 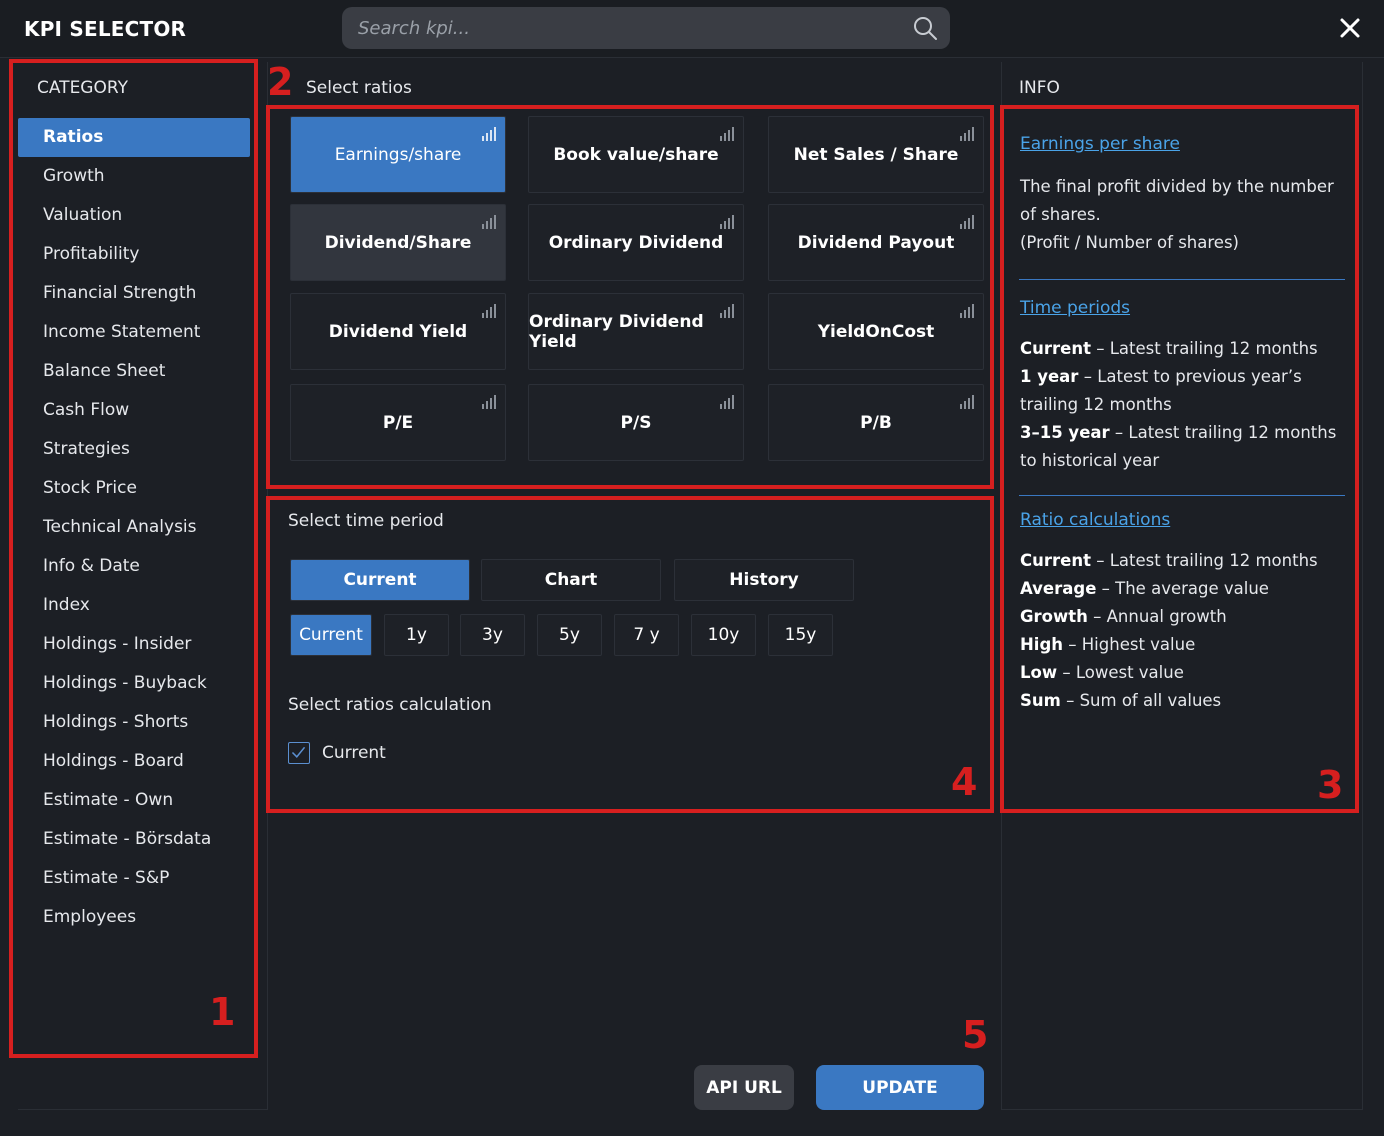 I want to click on annotation-number-3: 3, so click(x=1330, y=785).